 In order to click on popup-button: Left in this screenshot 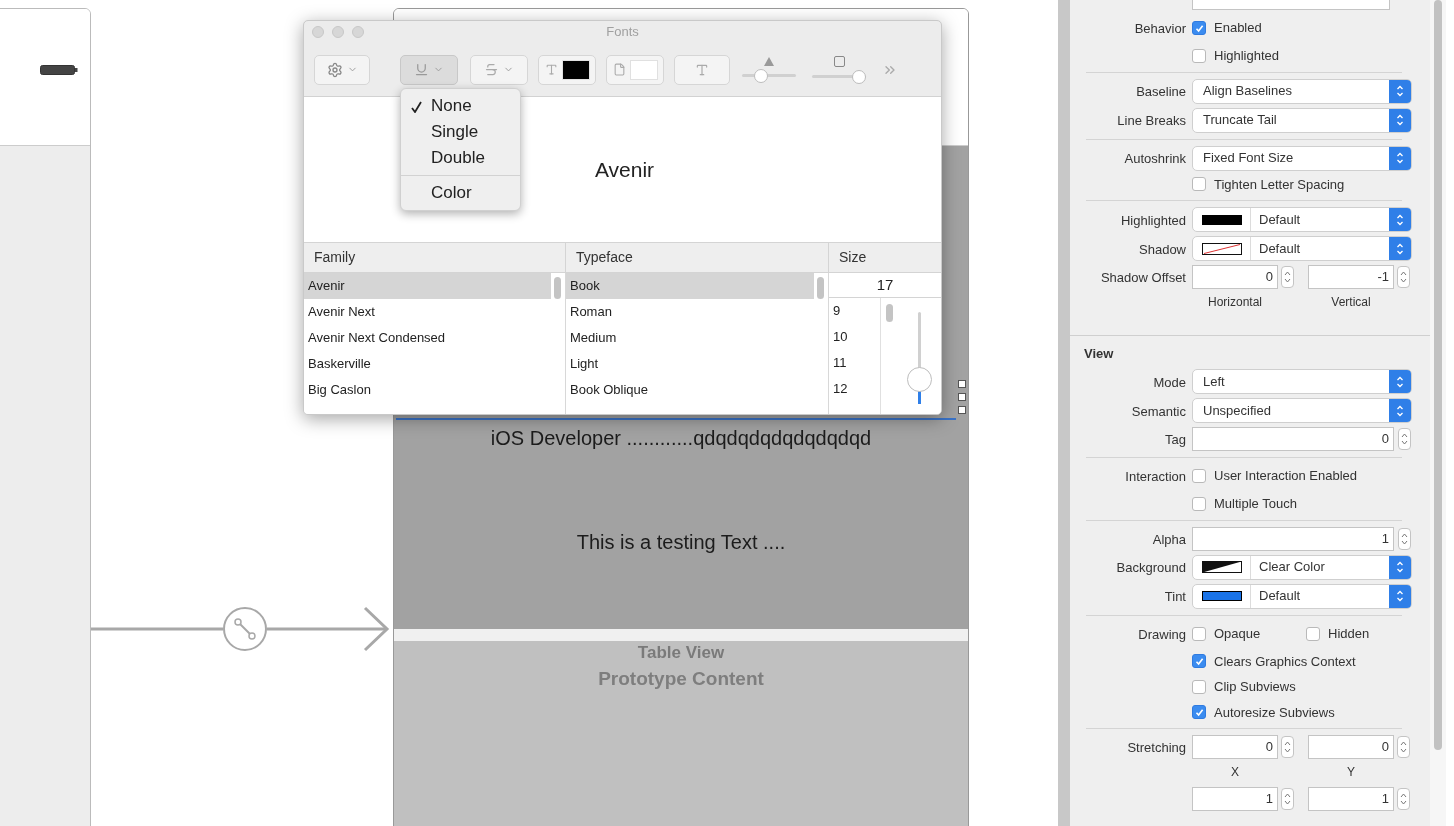, I will do `click(1302, 381)`.